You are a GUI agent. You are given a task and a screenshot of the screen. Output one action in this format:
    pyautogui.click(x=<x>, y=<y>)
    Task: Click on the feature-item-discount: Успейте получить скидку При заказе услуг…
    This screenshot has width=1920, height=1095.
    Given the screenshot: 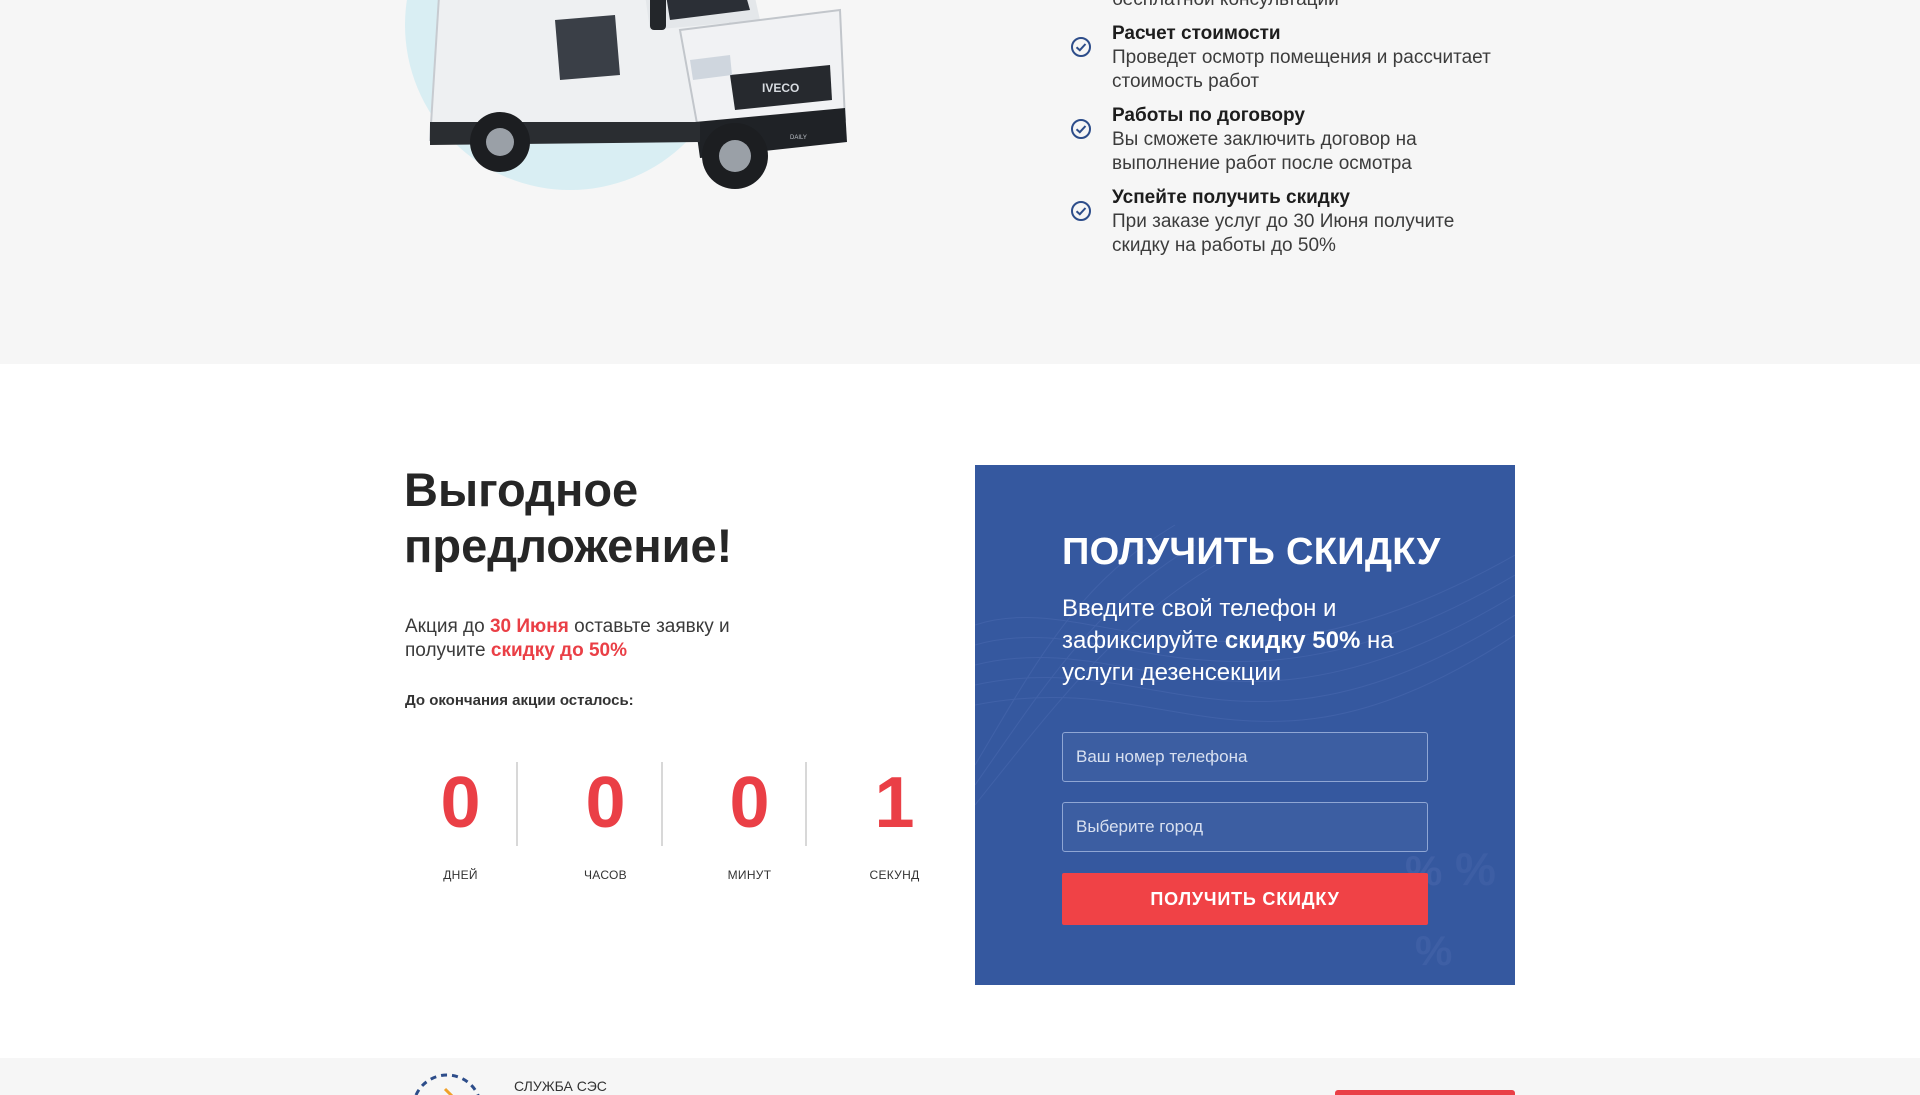 What is the action you would take?
    pyautogui.click(x=1290, y=222)
    